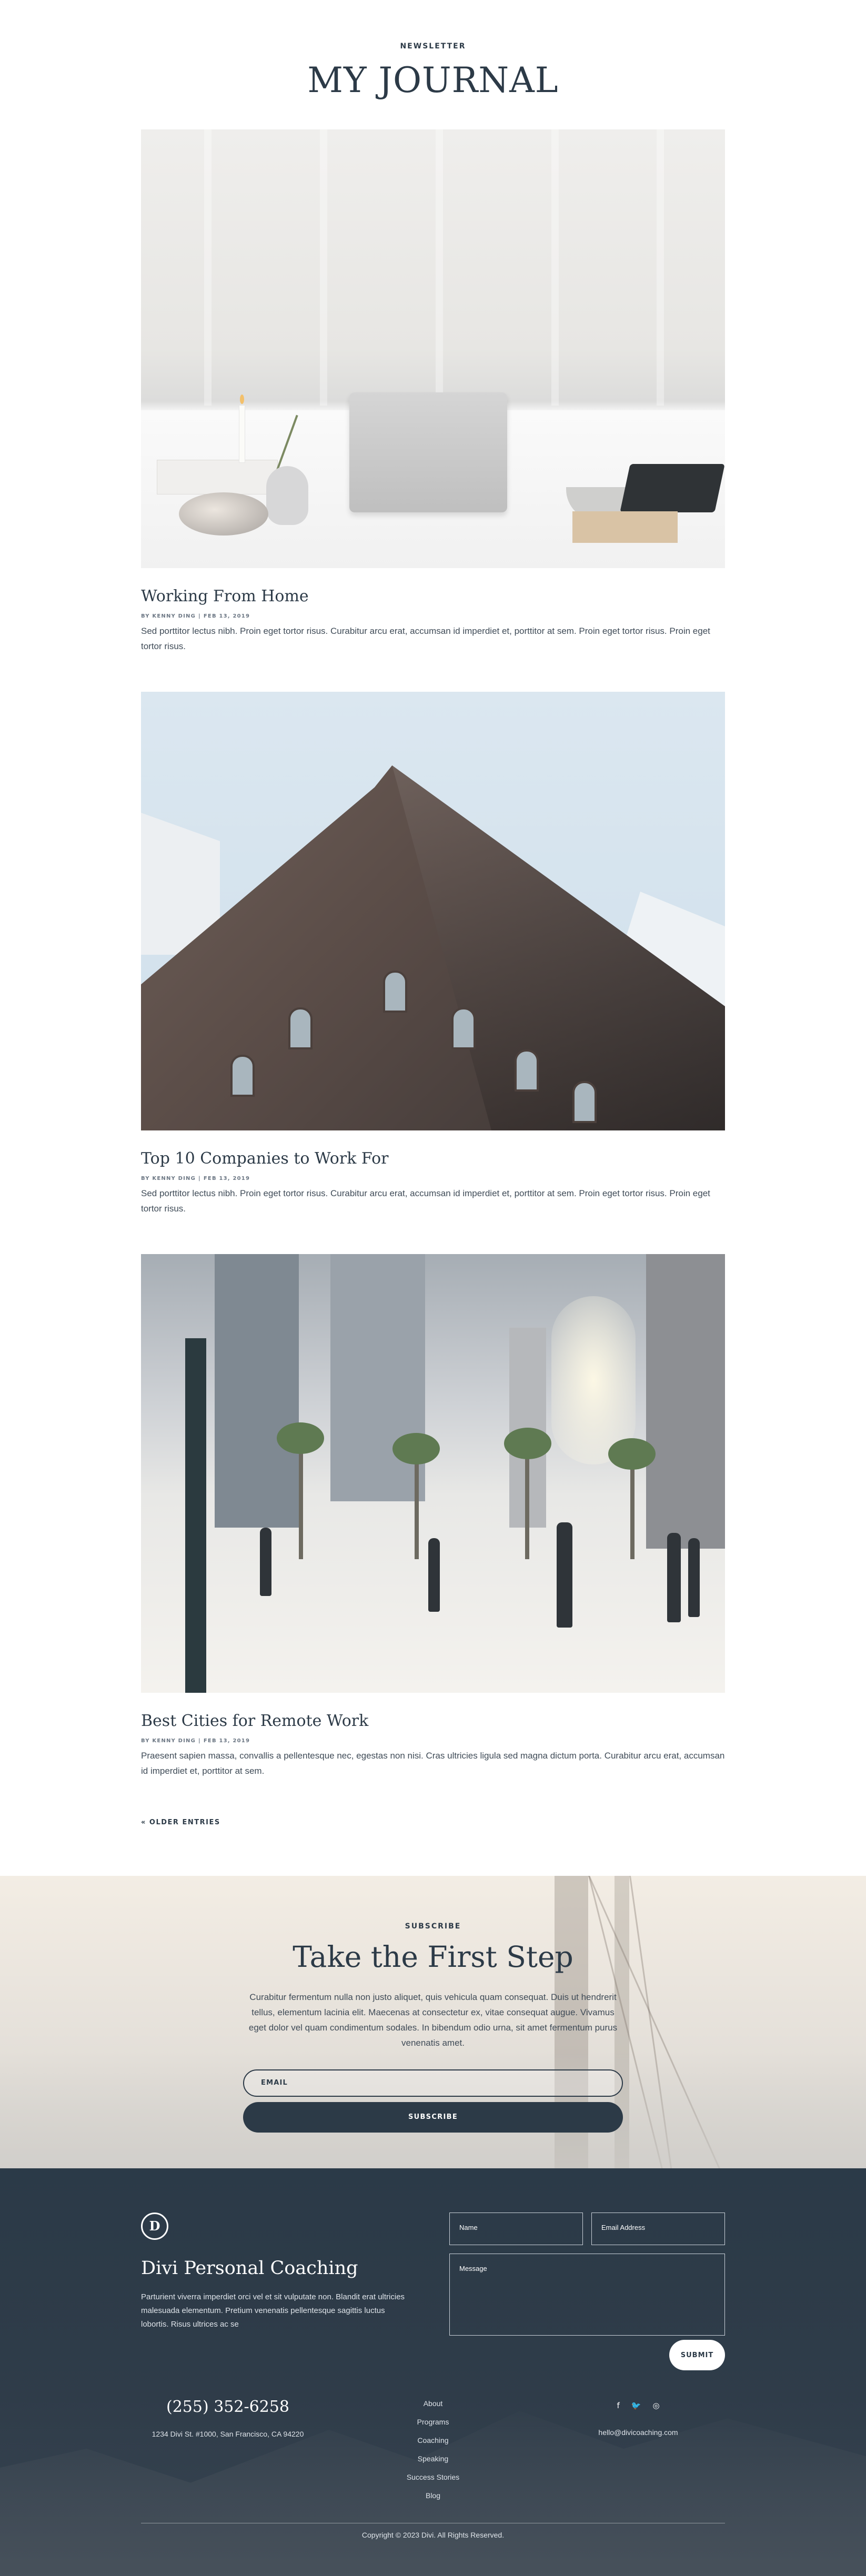 The height and width of the screenshot is (2576, 866). I want to click on instagram-icon: ◎, so click(655, 2405).